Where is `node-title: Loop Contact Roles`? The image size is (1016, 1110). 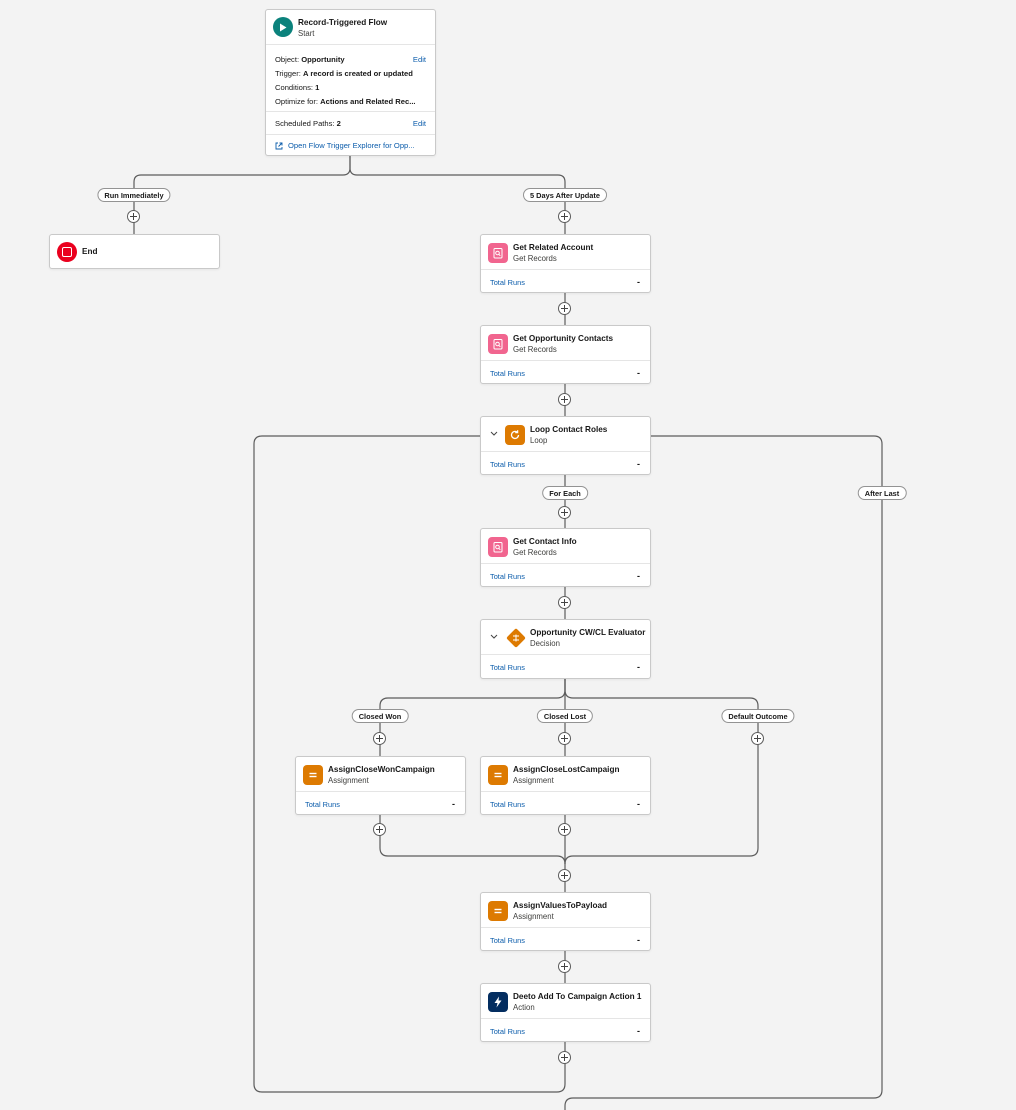 node-title: Loop Contact Roles is located at coordinates (569, 429).